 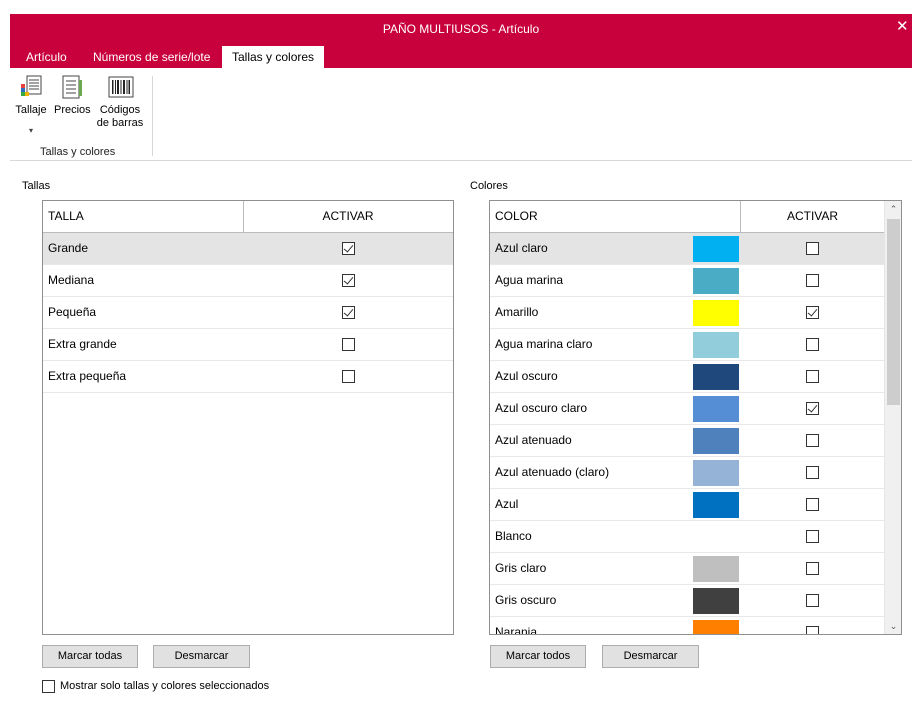 I want to click on color-name: Azul, so click(x=507, y=504).